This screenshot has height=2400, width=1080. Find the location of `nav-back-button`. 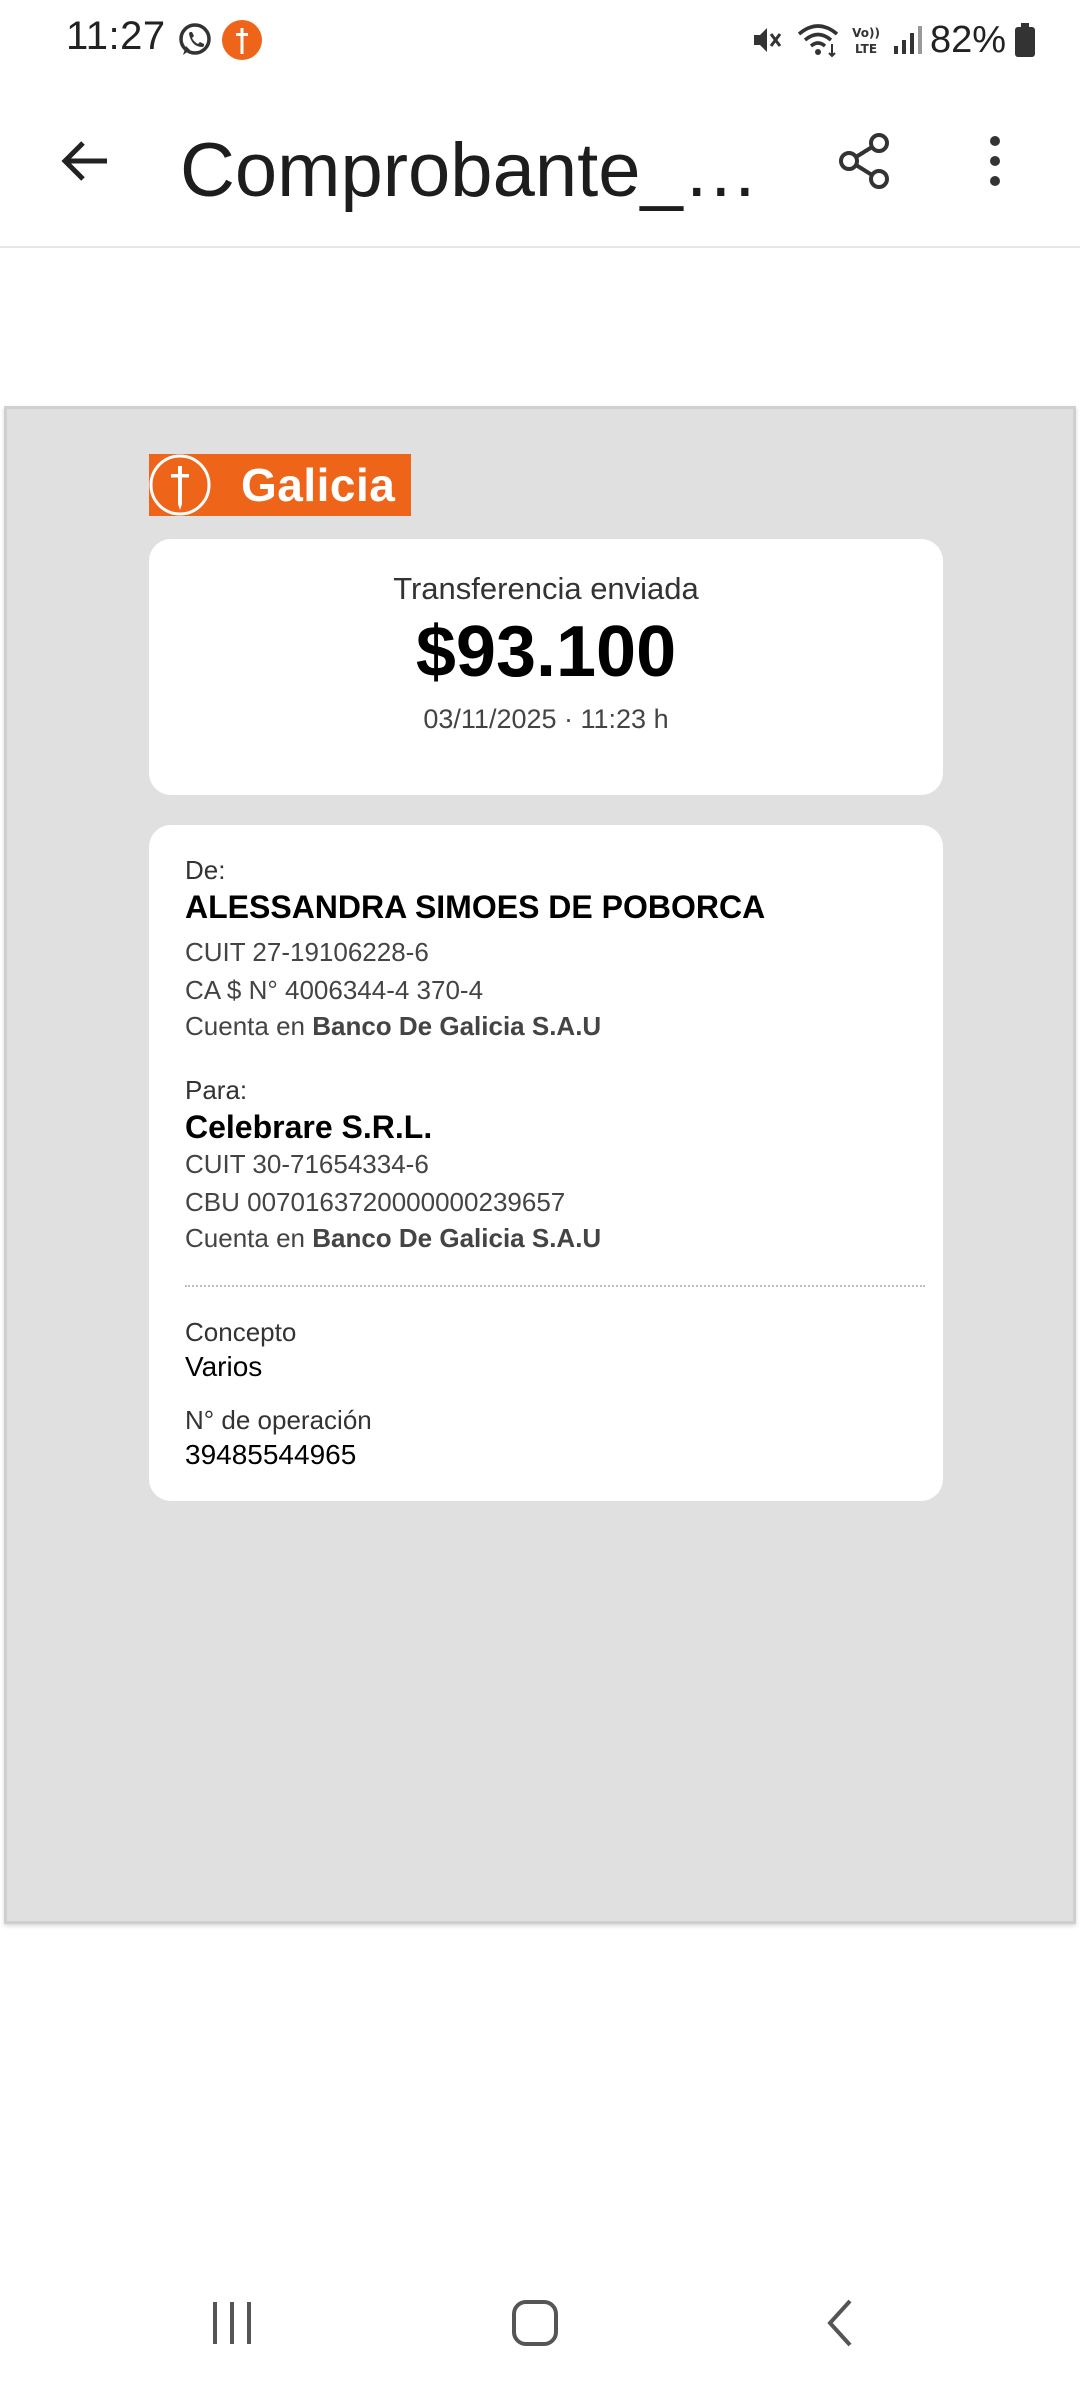

nav-back-button is located at coordinates (840, 2323).